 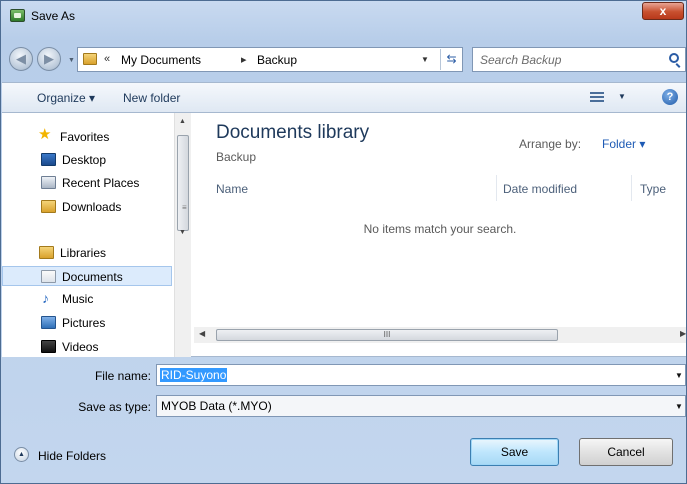 I want to click on file-name-label: File name:, so click(x=122, y=376).